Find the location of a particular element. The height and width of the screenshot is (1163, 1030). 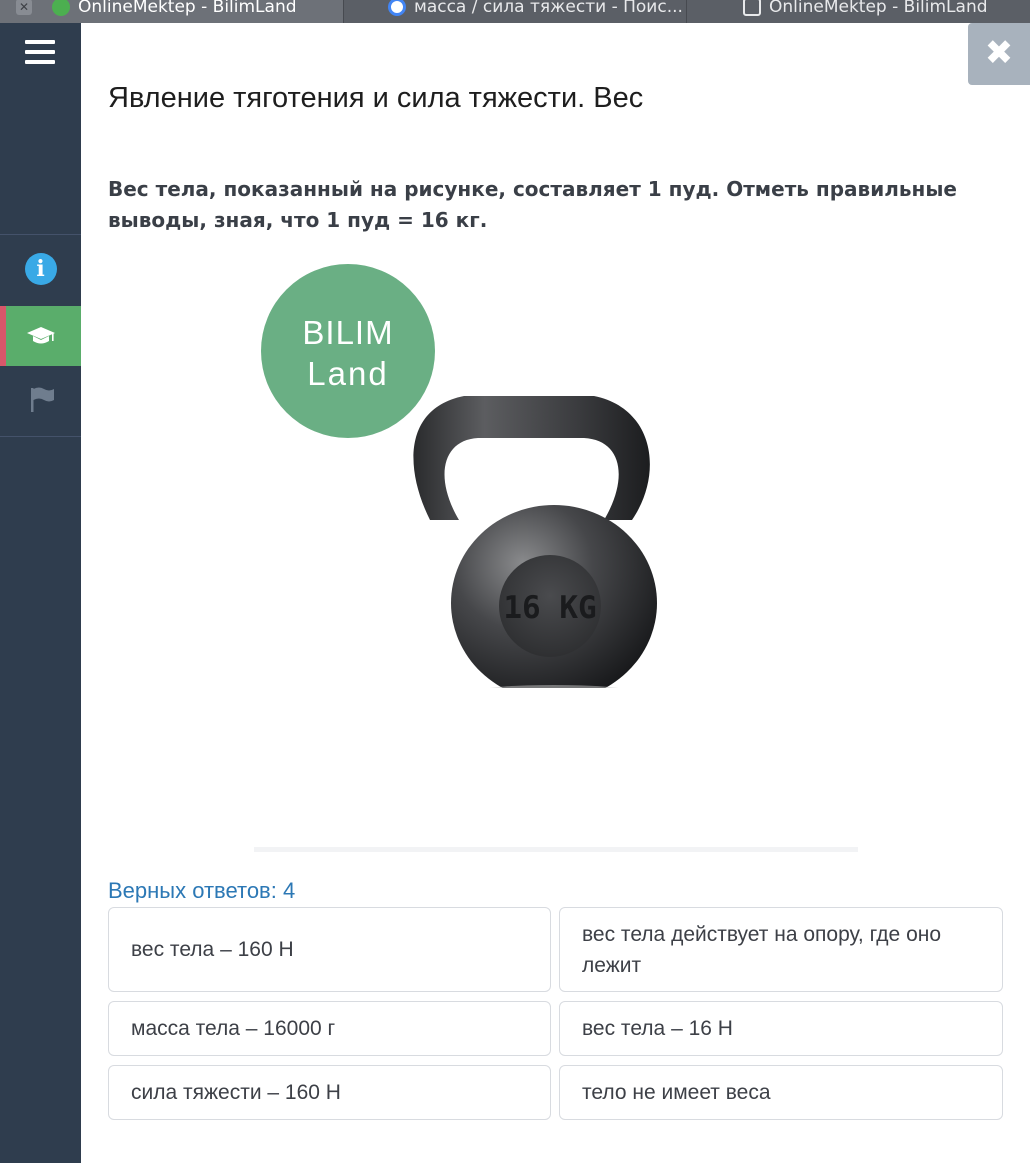

kettlebell-weight-label: 16 KG is located at coordinates (549, 608).